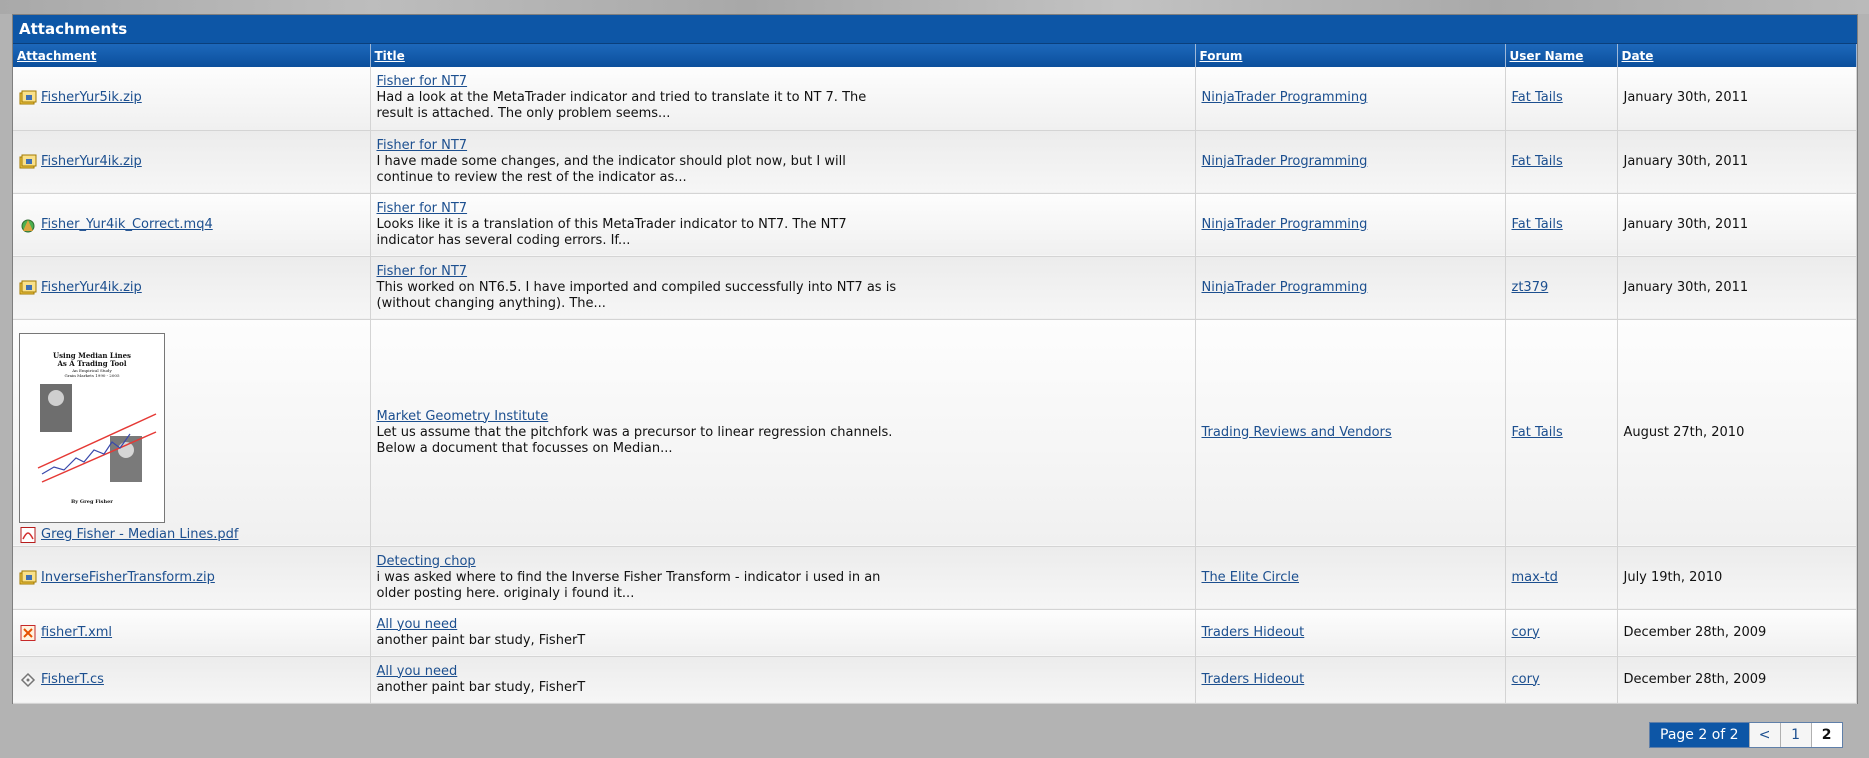 The width and height of the screenshot is (1869, 758). Describe the element at coordinates (192, 633) in the screenshot. I see `attachment-cell: fisherT.xml` at that location.